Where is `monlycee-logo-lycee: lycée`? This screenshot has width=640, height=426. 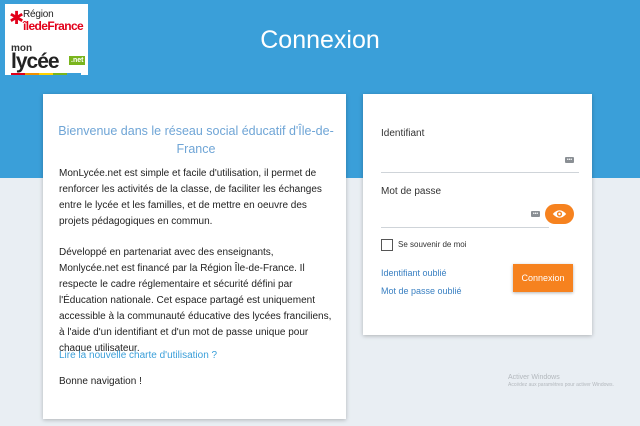
monlycee-logo-lycee: lycée is located at coordinates (35, 61).